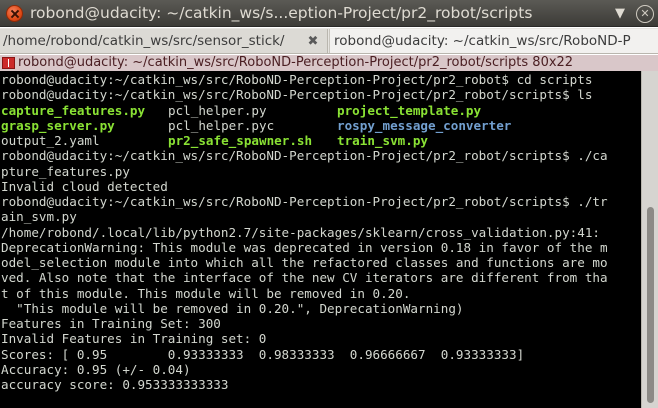  I want to click on window-options-button: ✕, so click(645, 14).